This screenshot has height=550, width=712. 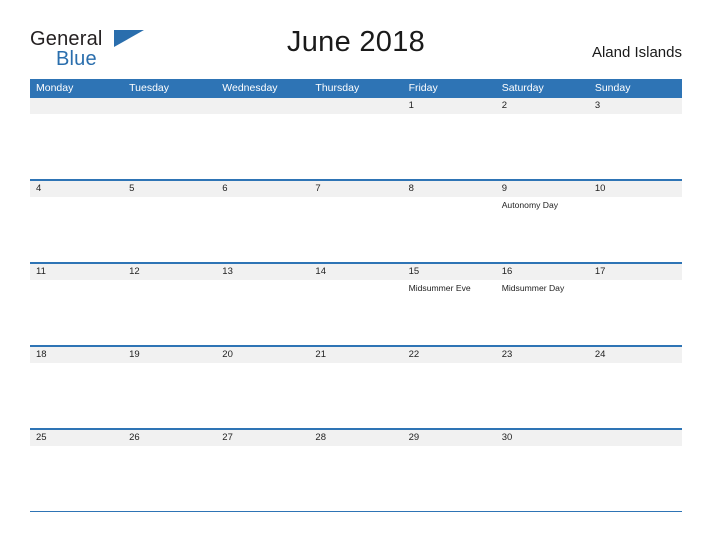 I want to click on day-number: 24, so click(x=635, y=355).